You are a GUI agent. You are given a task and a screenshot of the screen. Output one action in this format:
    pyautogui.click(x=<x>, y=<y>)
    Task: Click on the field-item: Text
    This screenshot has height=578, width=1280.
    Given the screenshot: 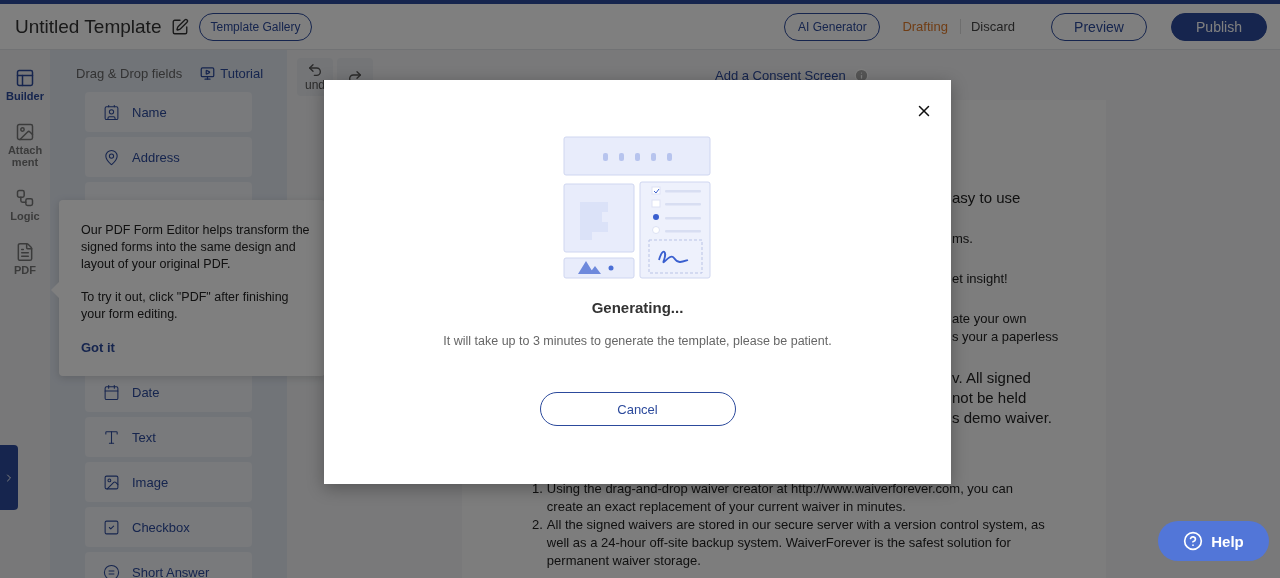 What is the action you would take?
    pyautogui.click(x=168, y=437)
    